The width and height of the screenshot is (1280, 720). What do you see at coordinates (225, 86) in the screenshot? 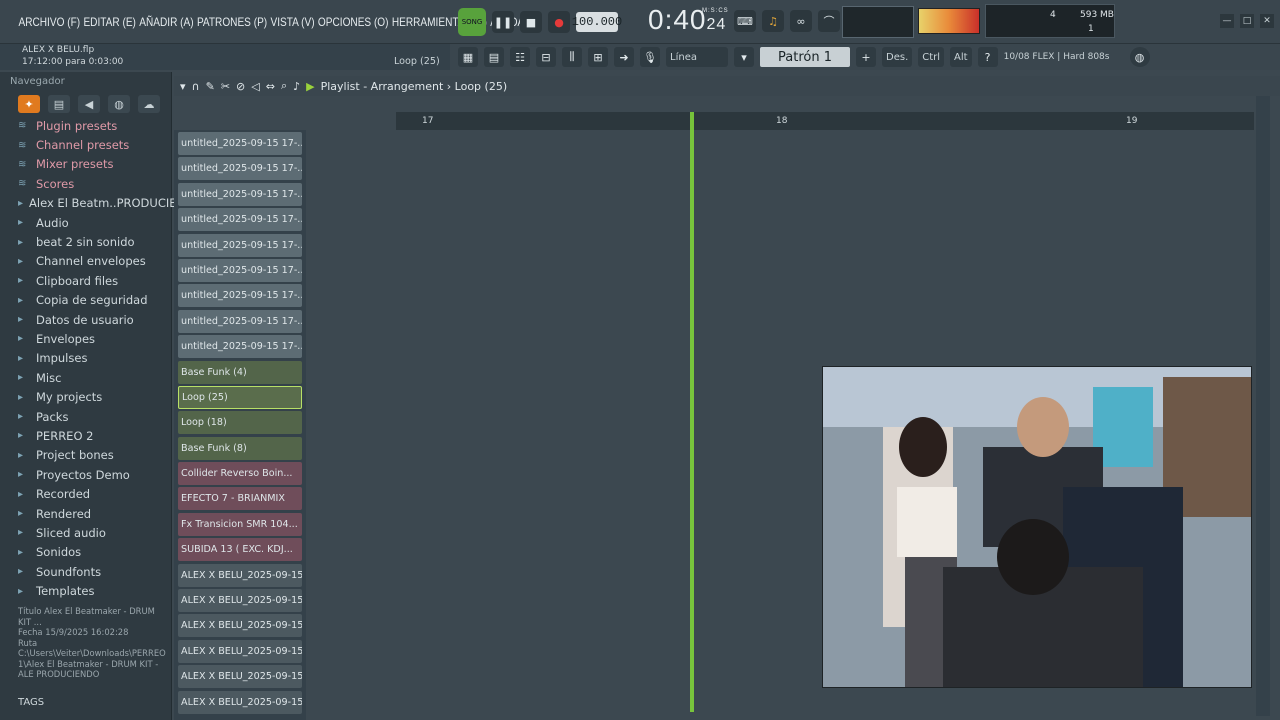
I see `brush-icon: ✂` at bounding box center [225, 86].